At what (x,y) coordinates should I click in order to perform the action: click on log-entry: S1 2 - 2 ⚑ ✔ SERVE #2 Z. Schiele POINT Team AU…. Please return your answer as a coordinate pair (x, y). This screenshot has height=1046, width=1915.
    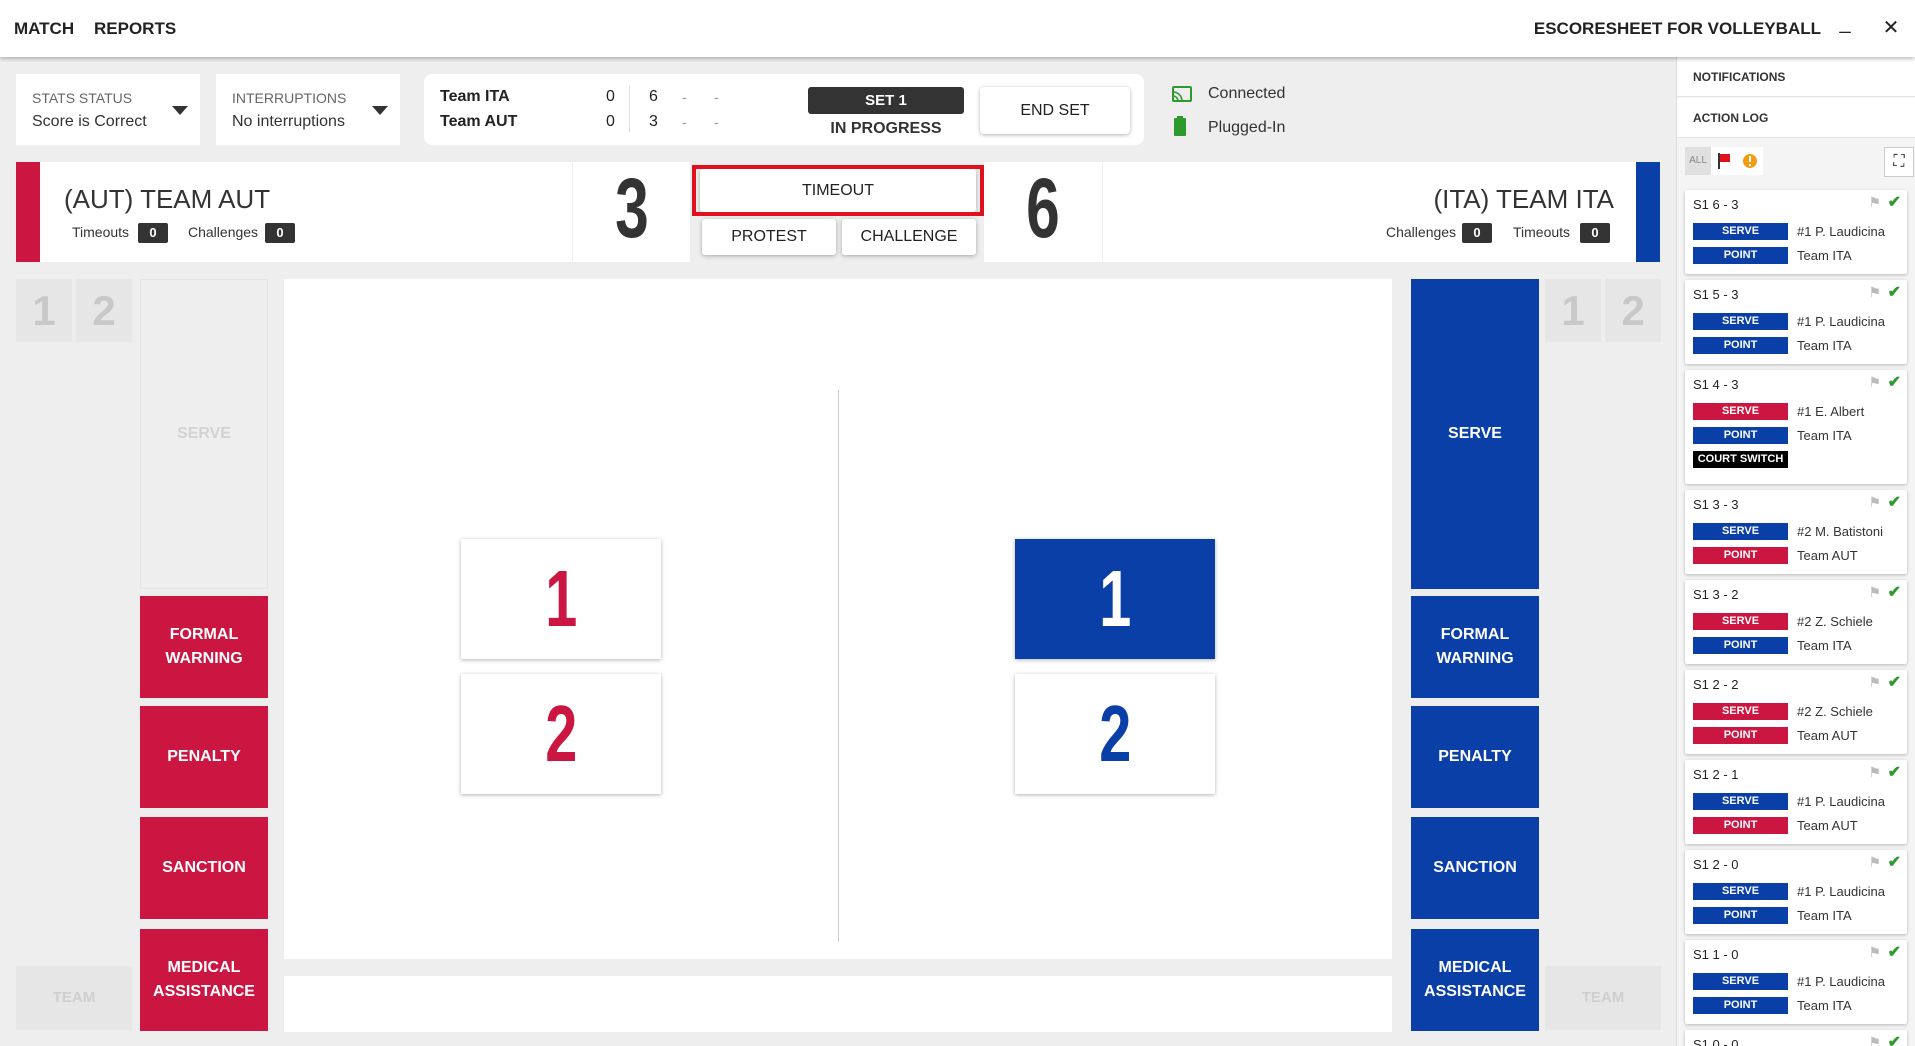
    Looking at the image, I should click on (1796, 712).